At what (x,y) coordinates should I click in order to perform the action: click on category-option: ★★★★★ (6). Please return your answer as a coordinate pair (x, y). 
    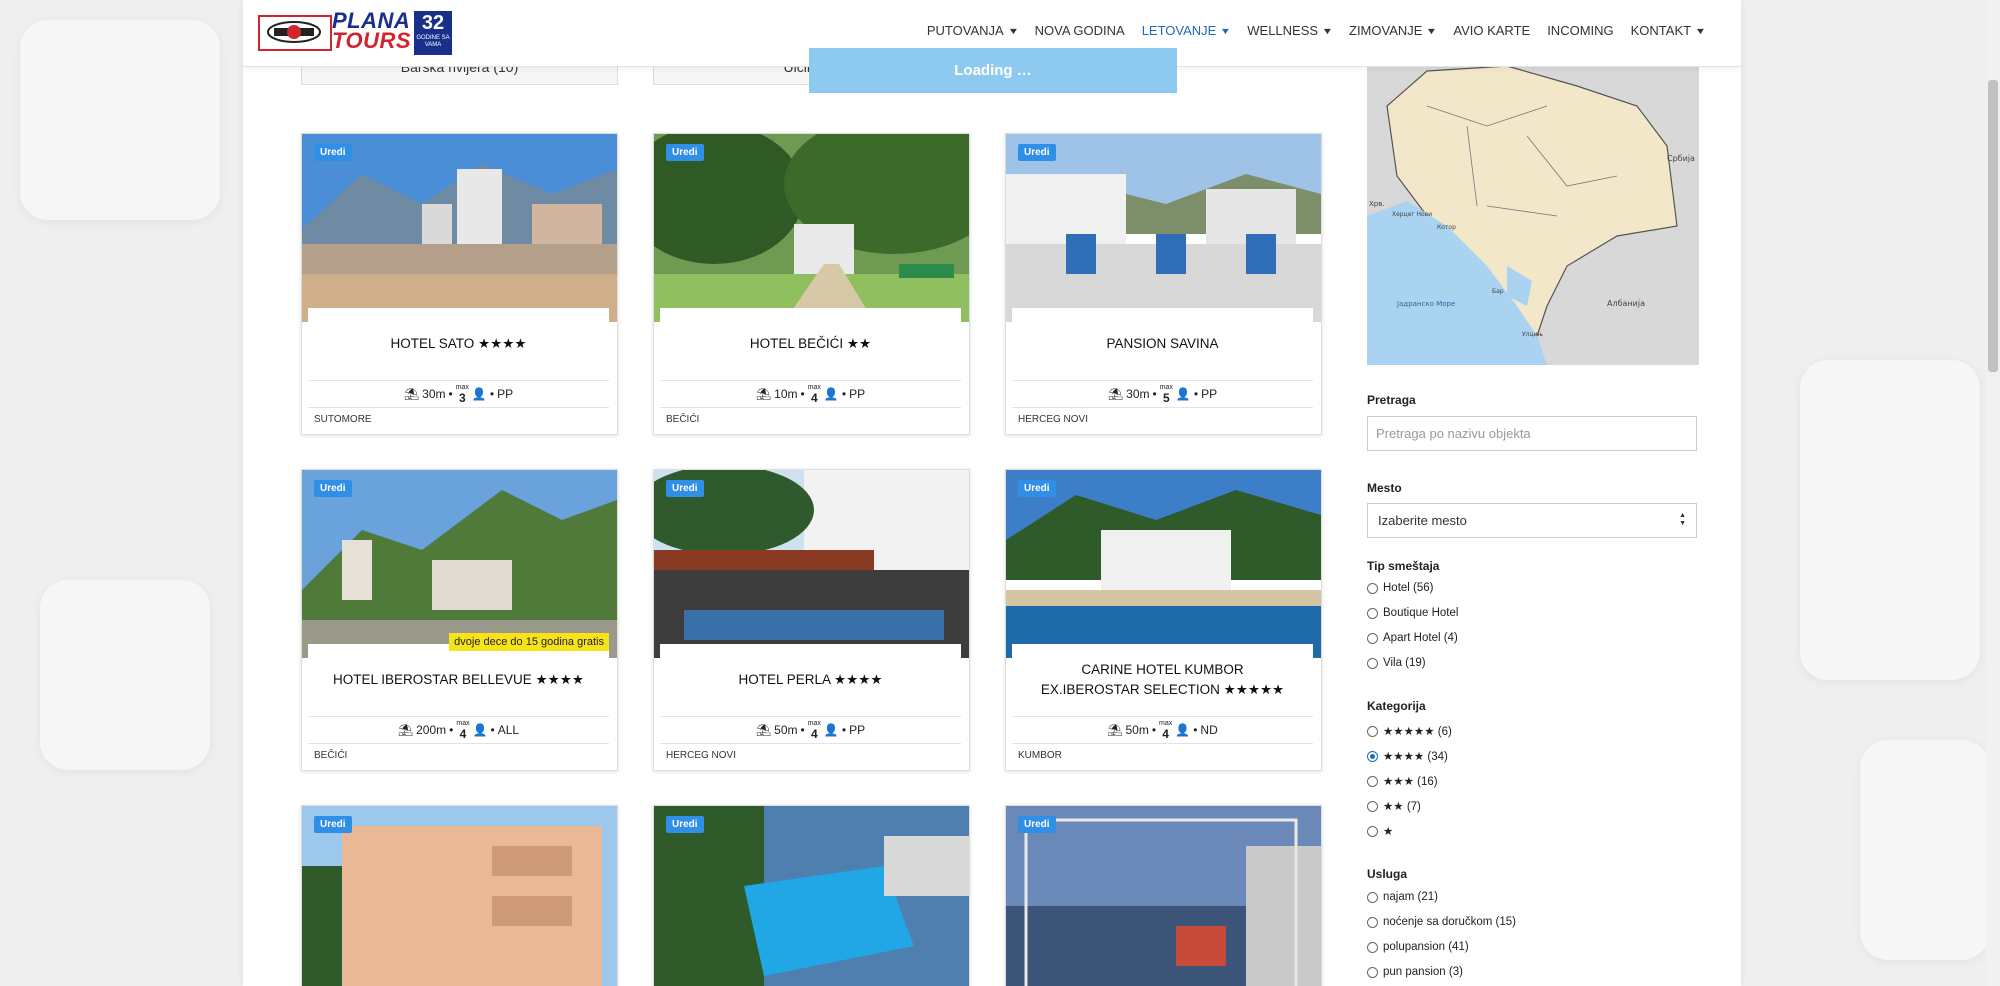
    Looking at the image, I should click on (1409, 731).